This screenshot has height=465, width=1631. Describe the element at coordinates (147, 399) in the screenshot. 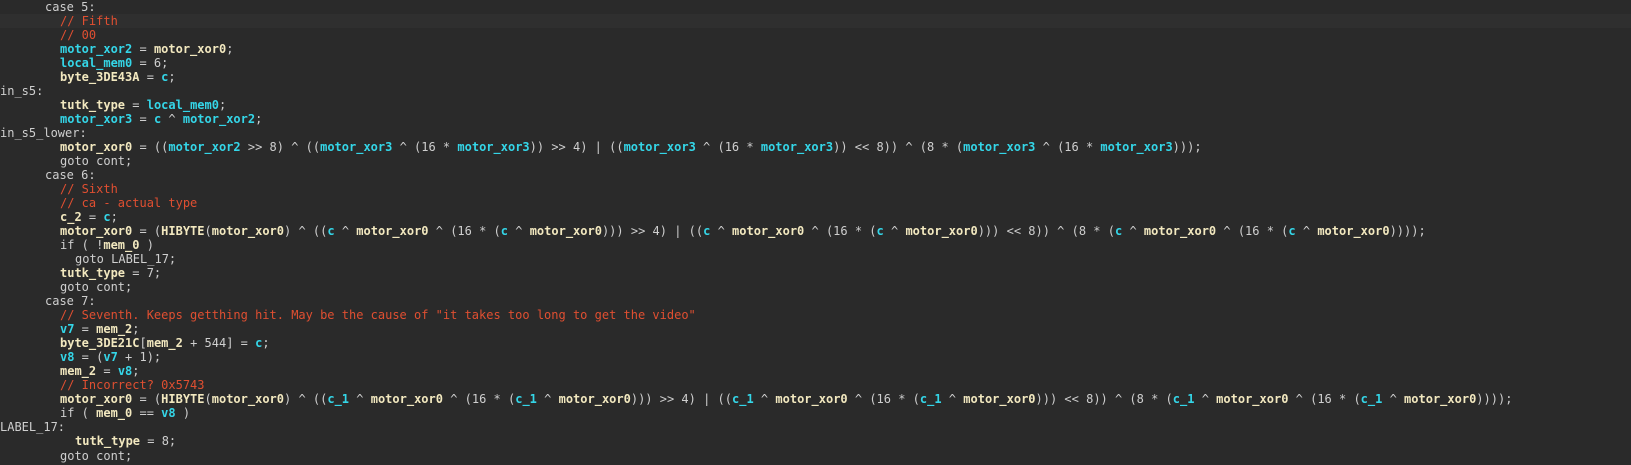

I see `code-token: = (` at that location.